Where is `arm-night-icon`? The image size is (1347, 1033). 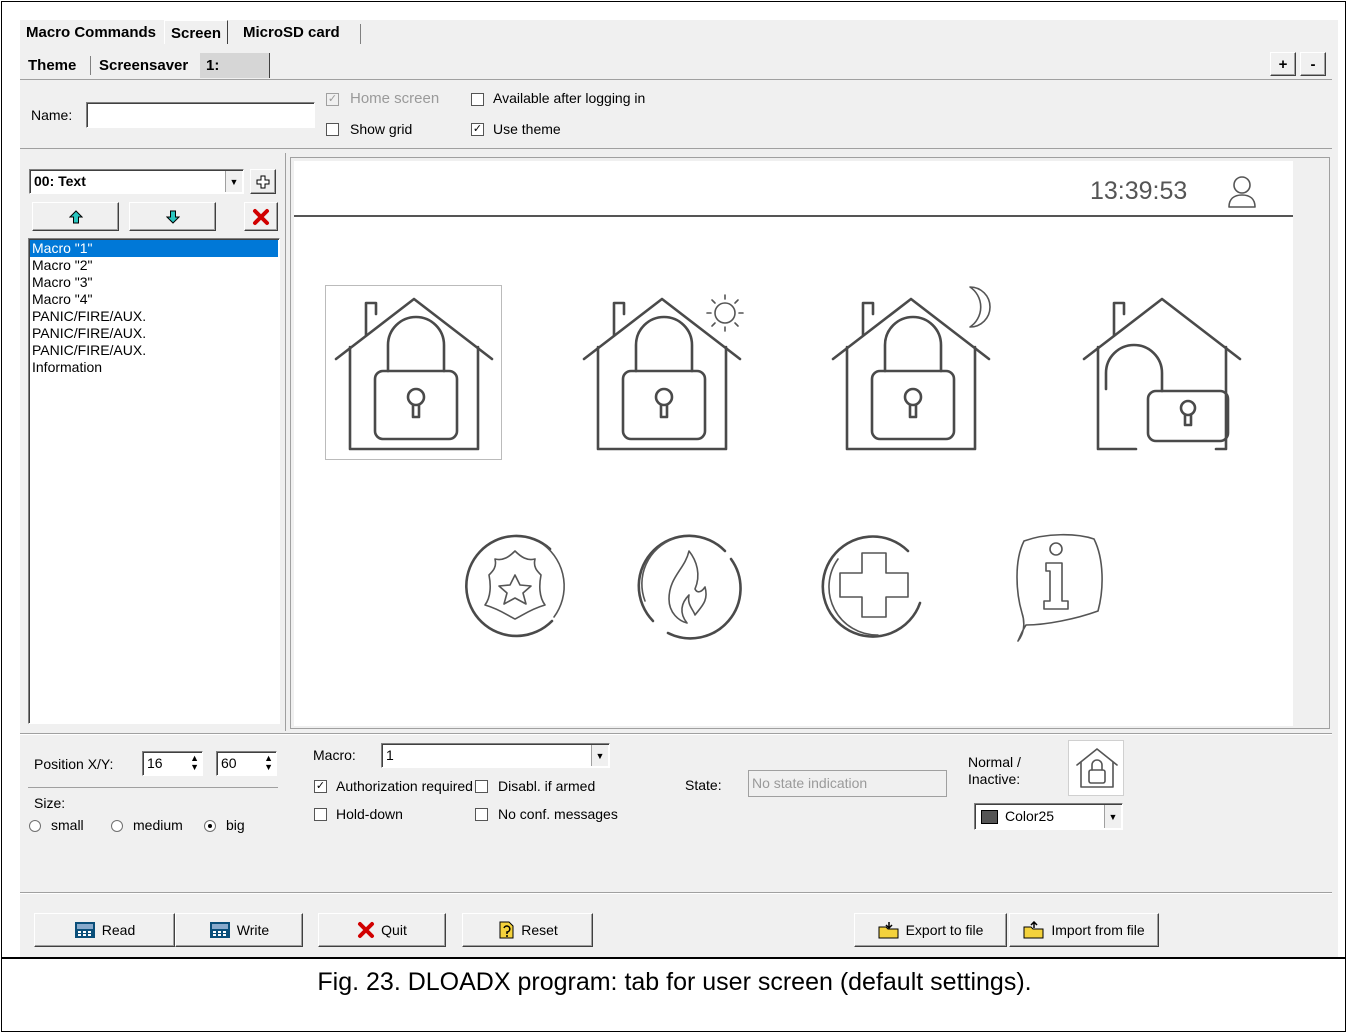
arm-night-icon is located at coordinates (927, 370).